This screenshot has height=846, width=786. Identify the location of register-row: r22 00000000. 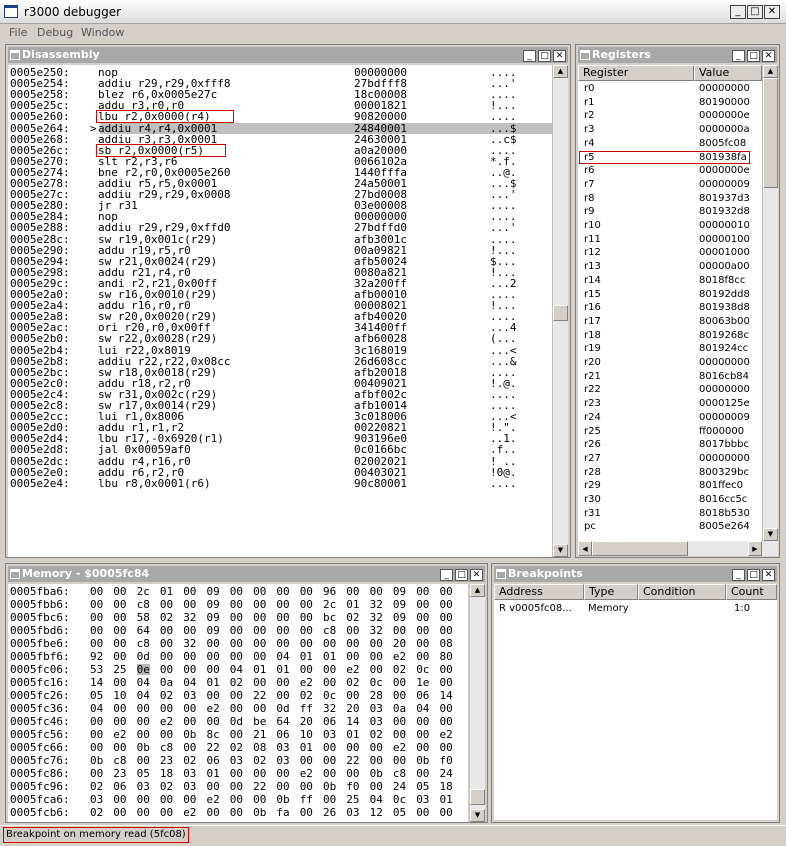
(670, 389).